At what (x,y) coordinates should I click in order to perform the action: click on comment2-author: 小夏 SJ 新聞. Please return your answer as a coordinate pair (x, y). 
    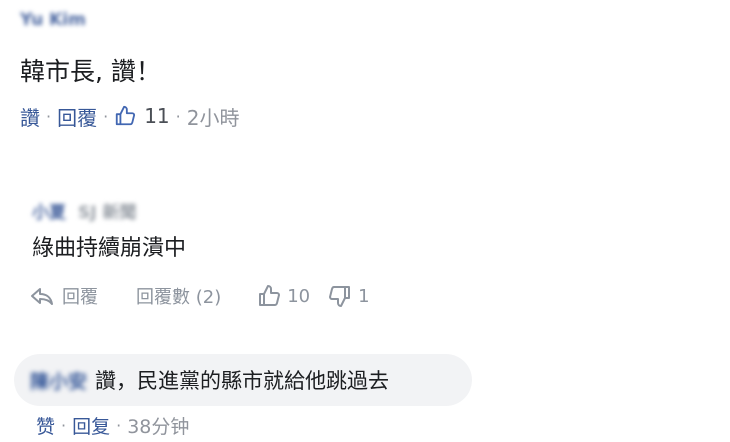
    Looking at the image, I should click on (84, 210).